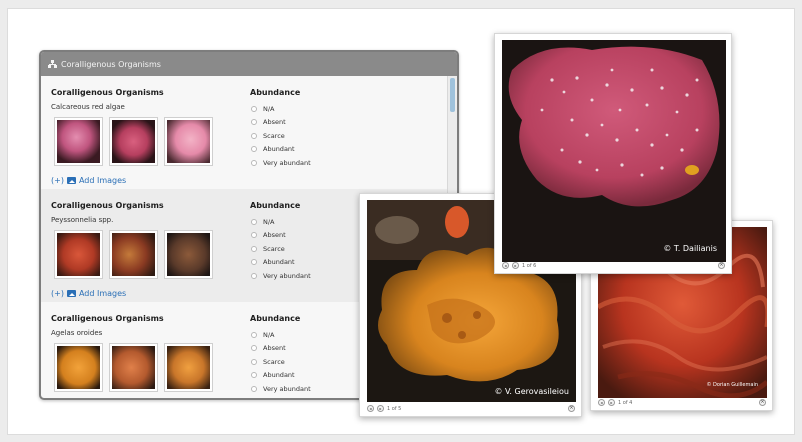  Describe the element at coordinates (614, 151) in the screenshot. I see `photo-pink-algae` at that location.